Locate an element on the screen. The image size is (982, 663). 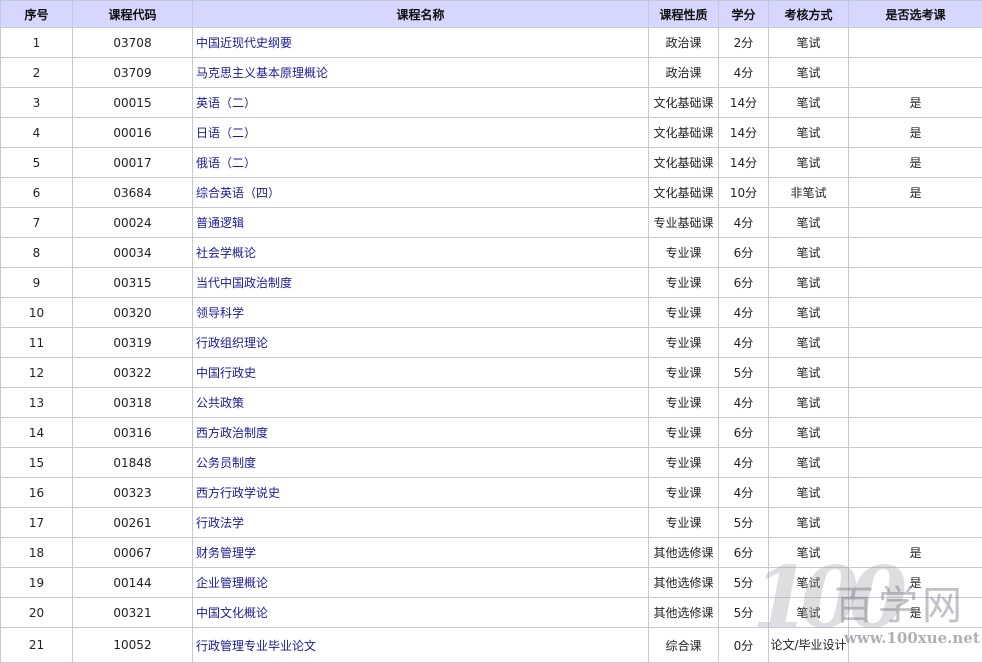
cell-course-name: 日语（二） is located at coordinates (421, 133).